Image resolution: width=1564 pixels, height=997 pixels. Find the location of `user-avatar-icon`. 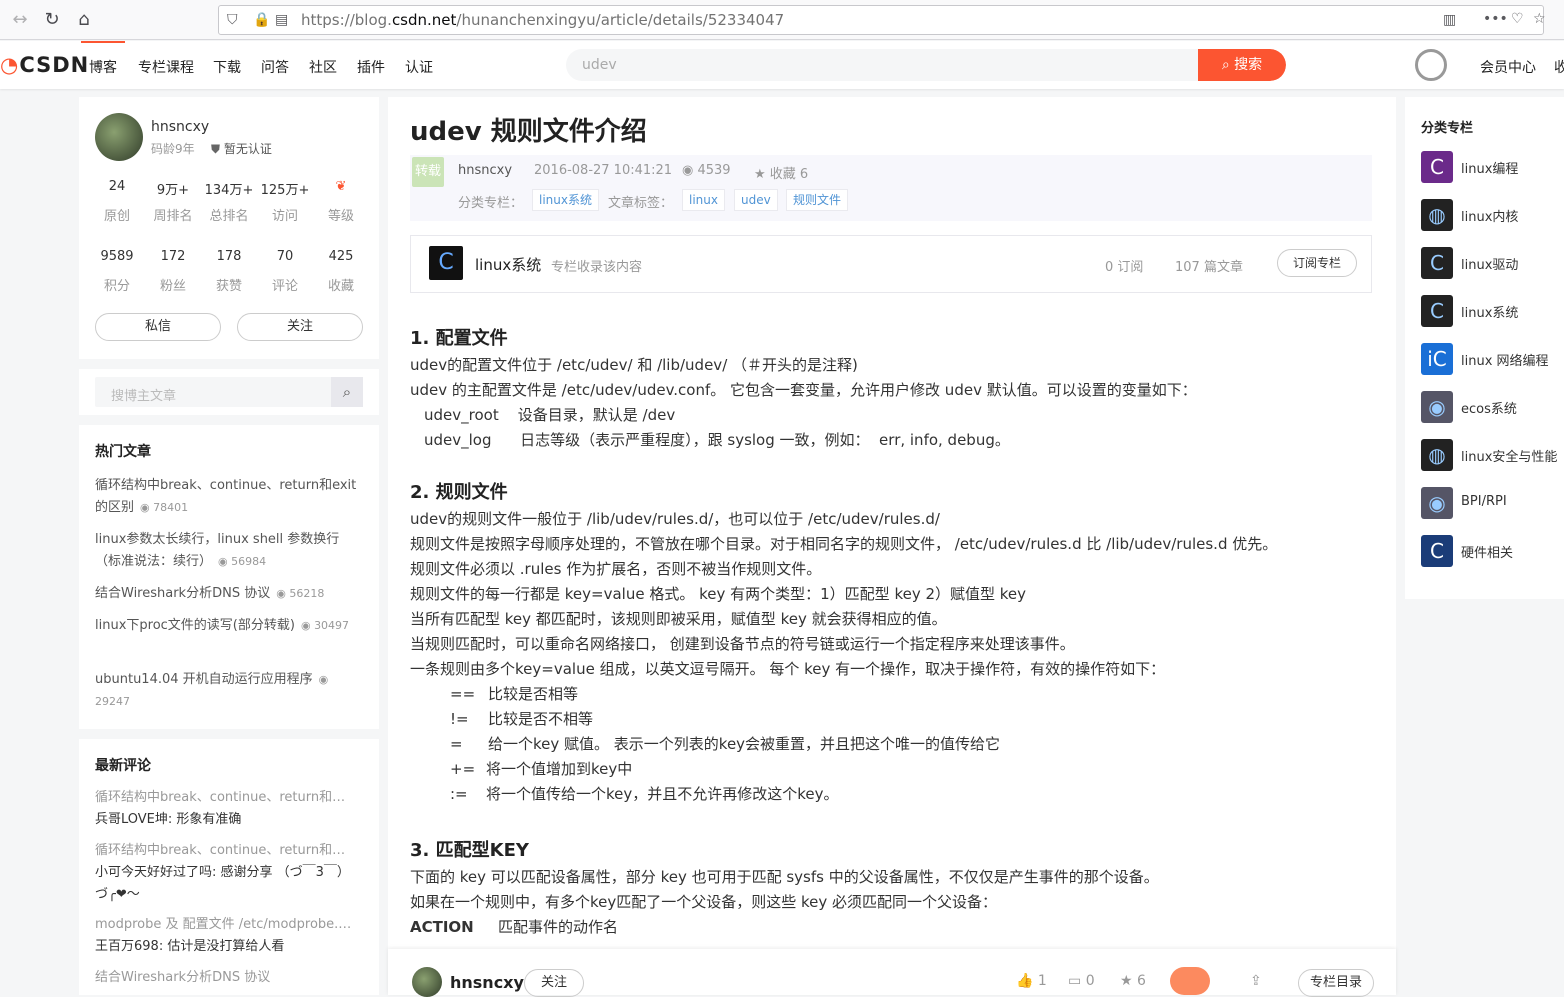

user-avatar-icon is located at coordinates (1431, 65).